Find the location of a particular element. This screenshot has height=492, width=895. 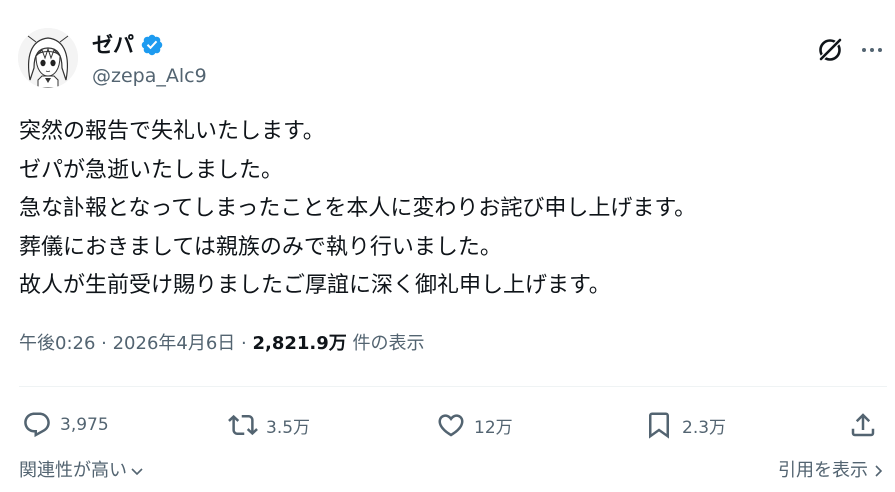

reply-count: 3,975 is located at coordinates (84, 425).